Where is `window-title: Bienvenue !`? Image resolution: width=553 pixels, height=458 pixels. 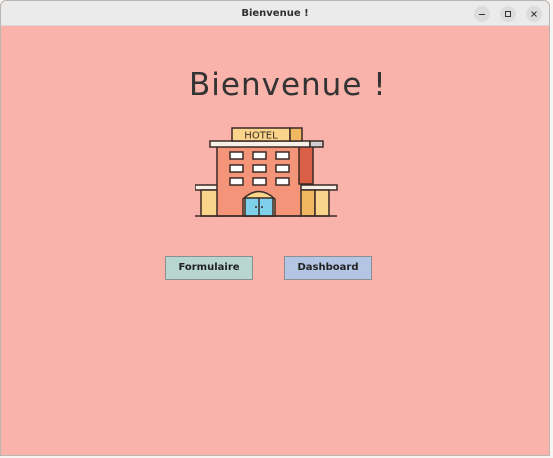
window-title: Bienvenue ! is located at coordinates (275, 13).